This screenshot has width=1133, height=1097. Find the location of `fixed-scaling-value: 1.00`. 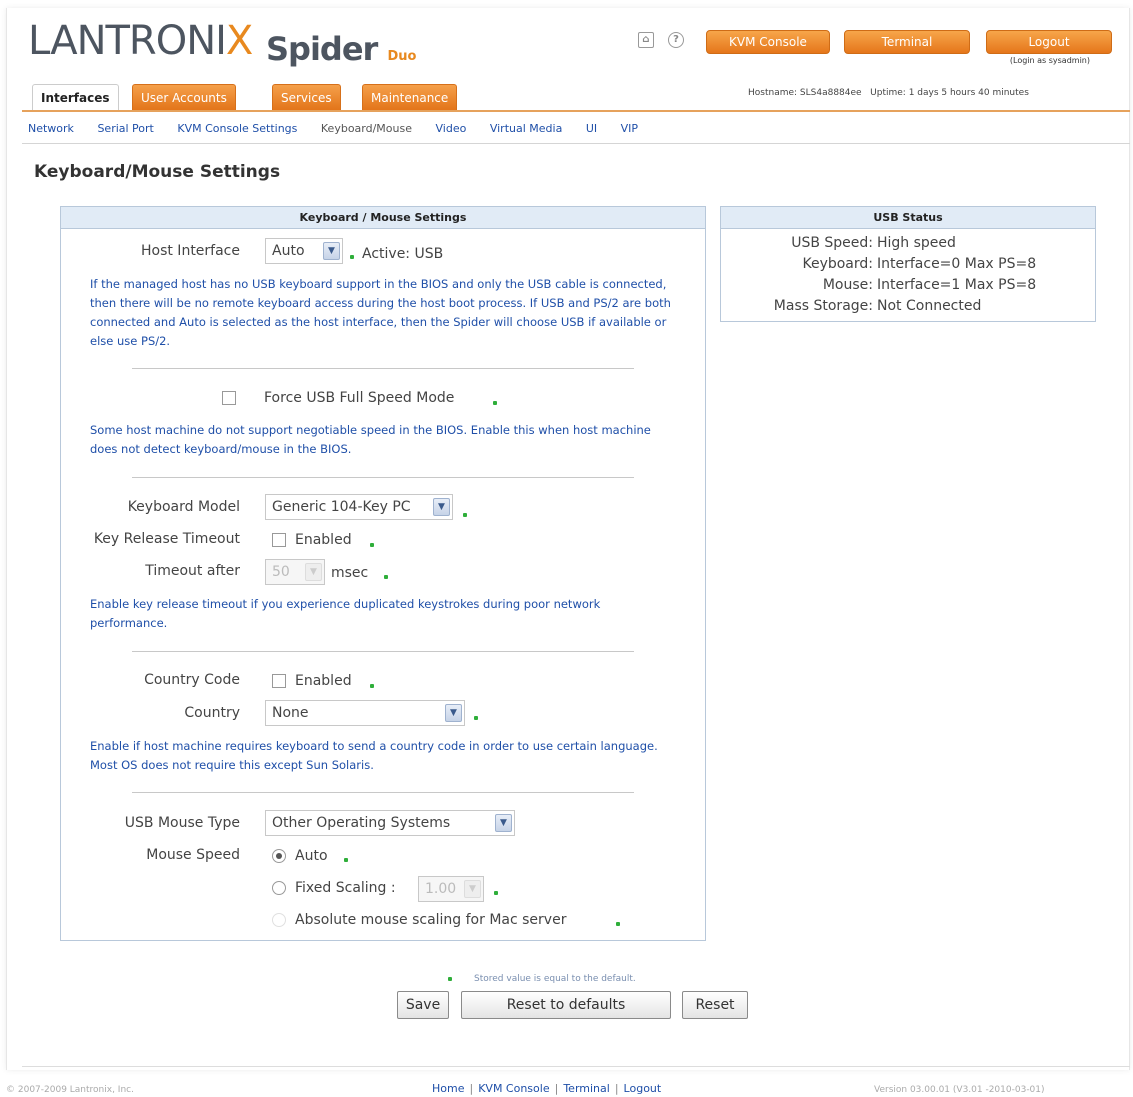

fixed-scaling-value: 1.00 is located at coordinates (441, 889).